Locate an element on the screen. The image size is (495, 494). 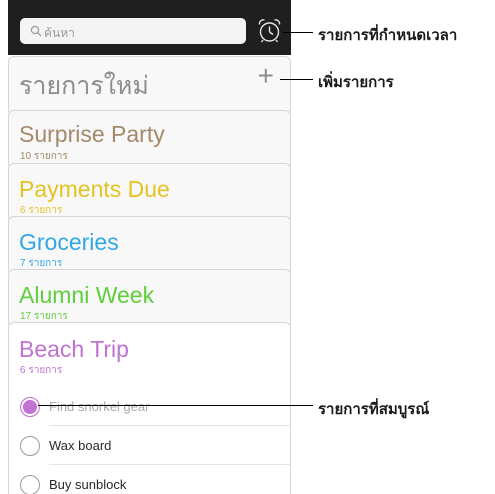
callout-completed: รายการที่สมบูรณ์ is located at coordinates (374, 409).